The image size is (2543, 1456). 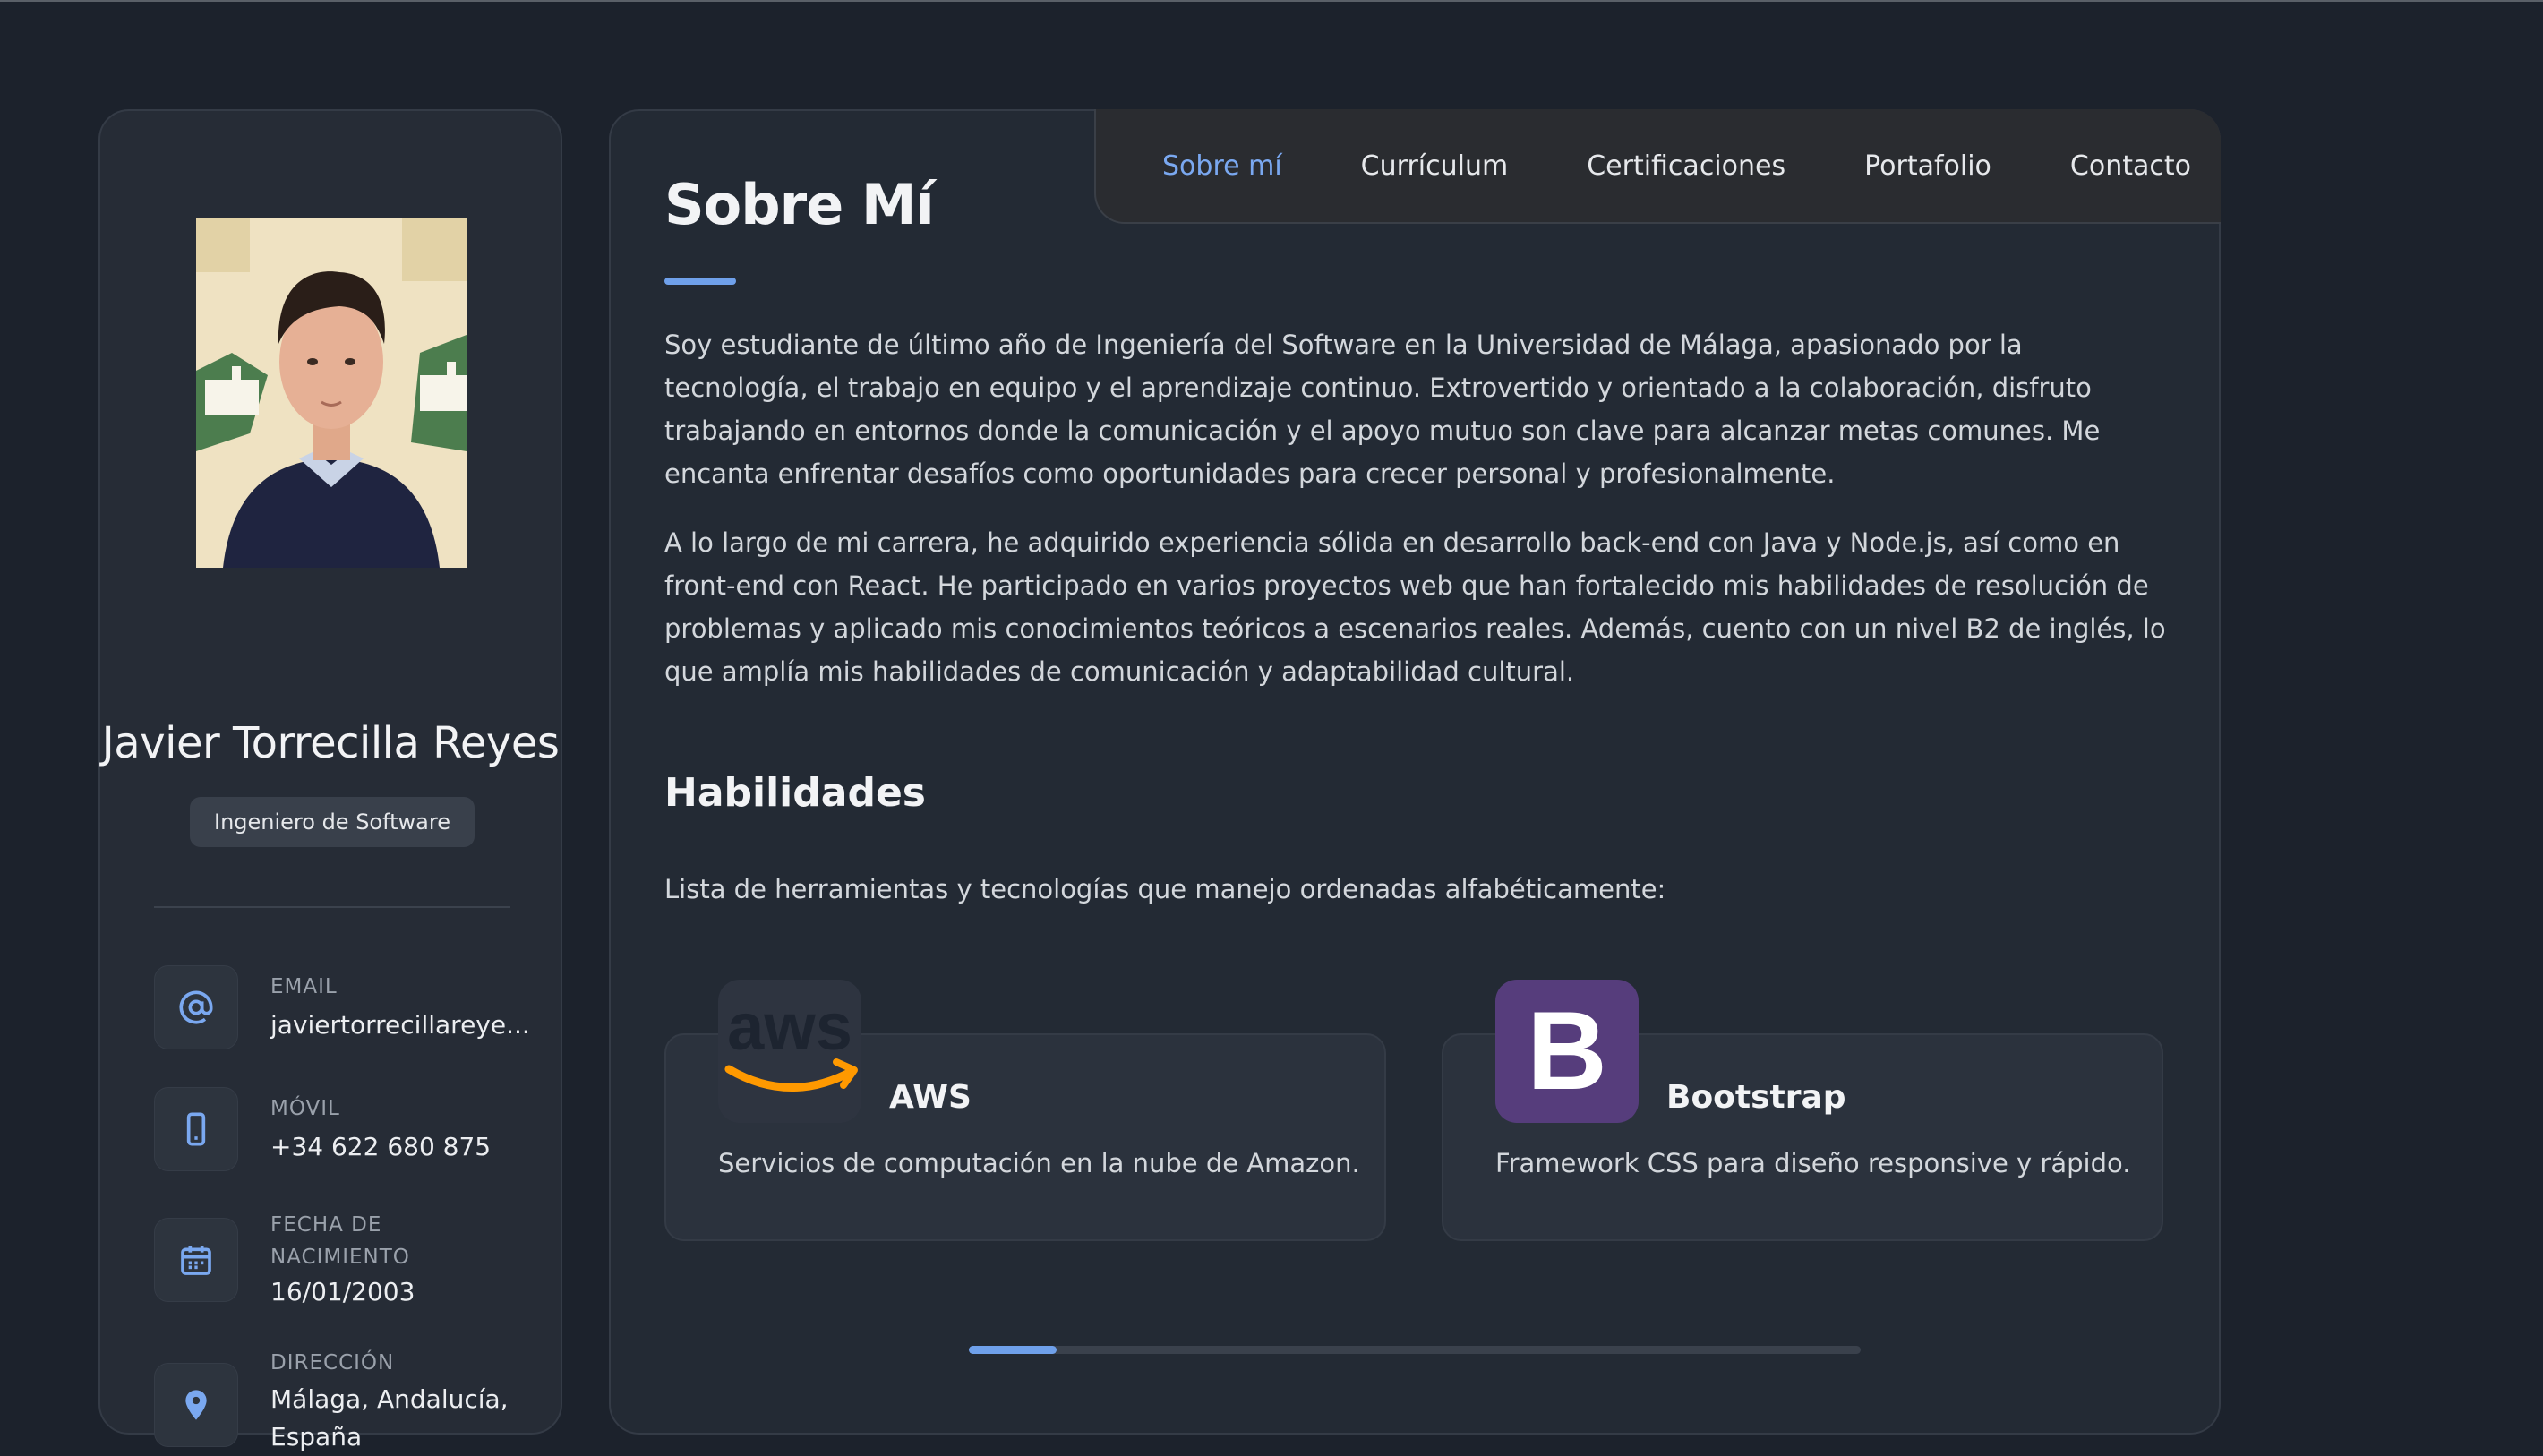 What do you see at coordinates (316, 1437) in the screenshot?
I see `info-value: España` at bounding box center [316, 1437].